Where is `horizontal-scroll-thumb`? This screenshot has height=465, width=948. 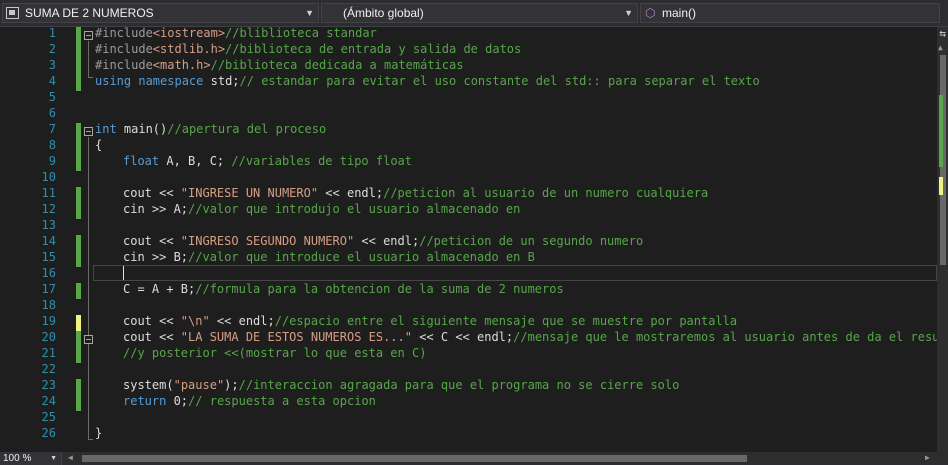 horizontal-scroll-thumb is located at coordinates (414, 458).